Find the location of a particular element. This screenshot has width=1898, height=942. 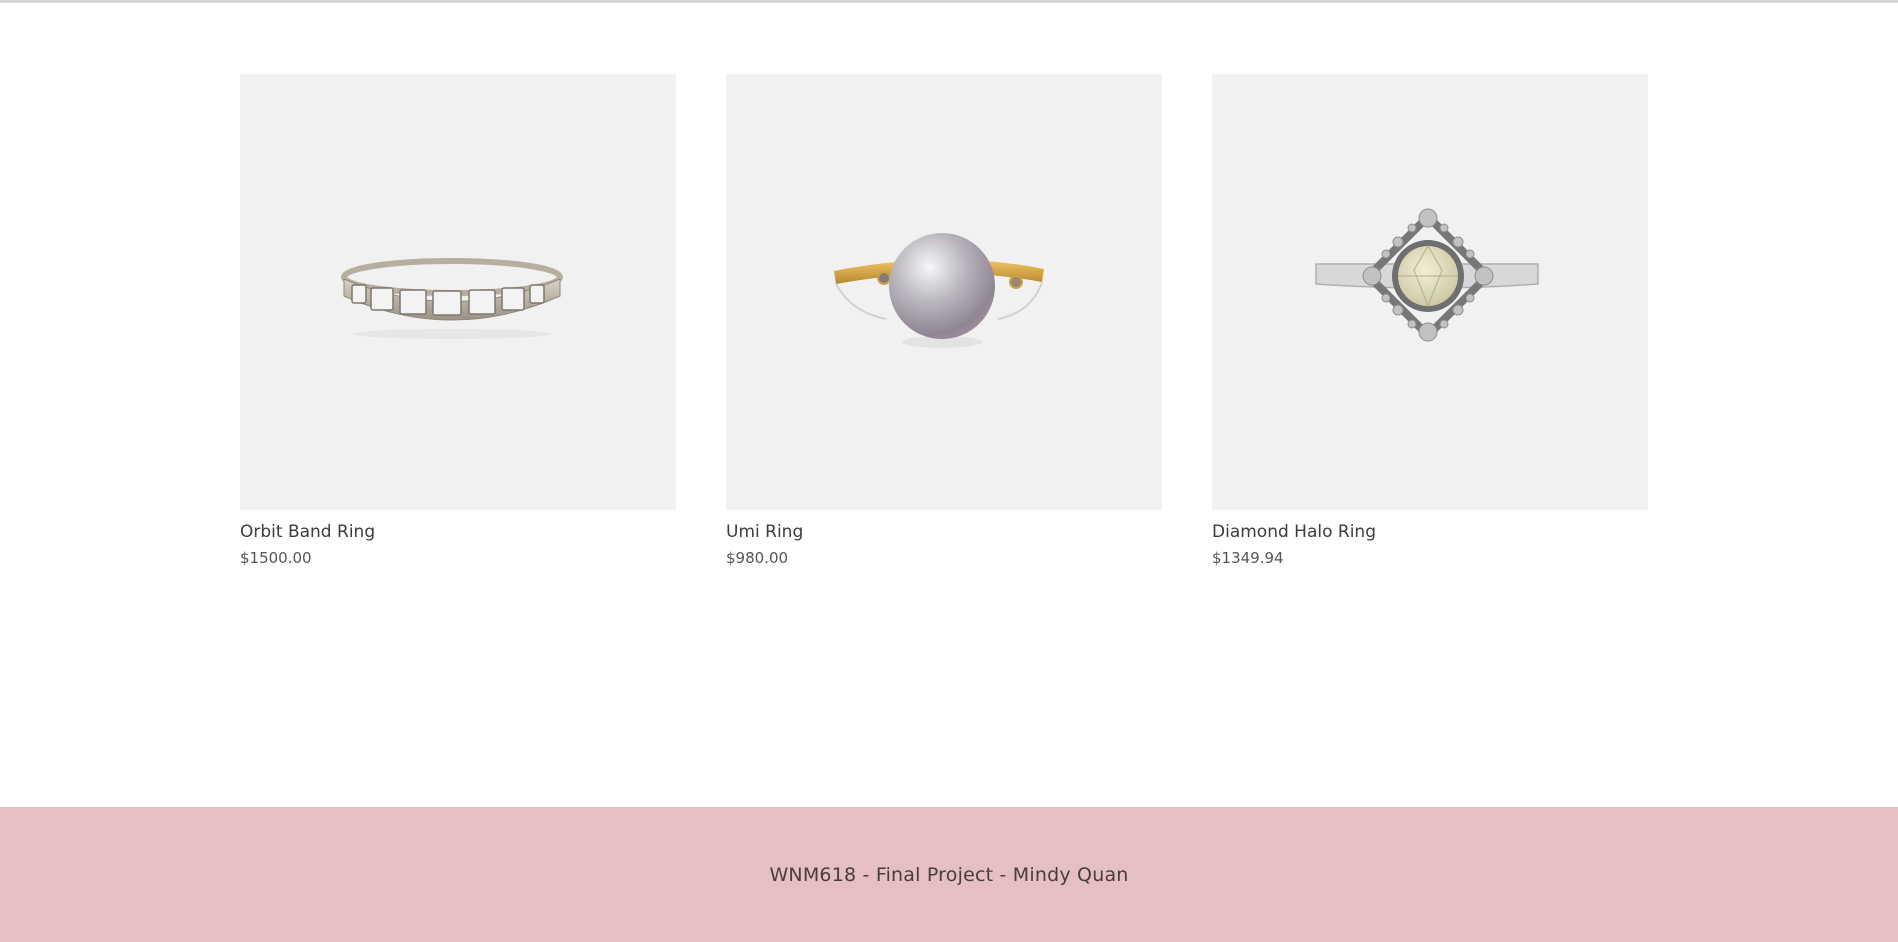

product-card-umi-ring: Umi Ring $980.00 is located at coordinates (944, 320).